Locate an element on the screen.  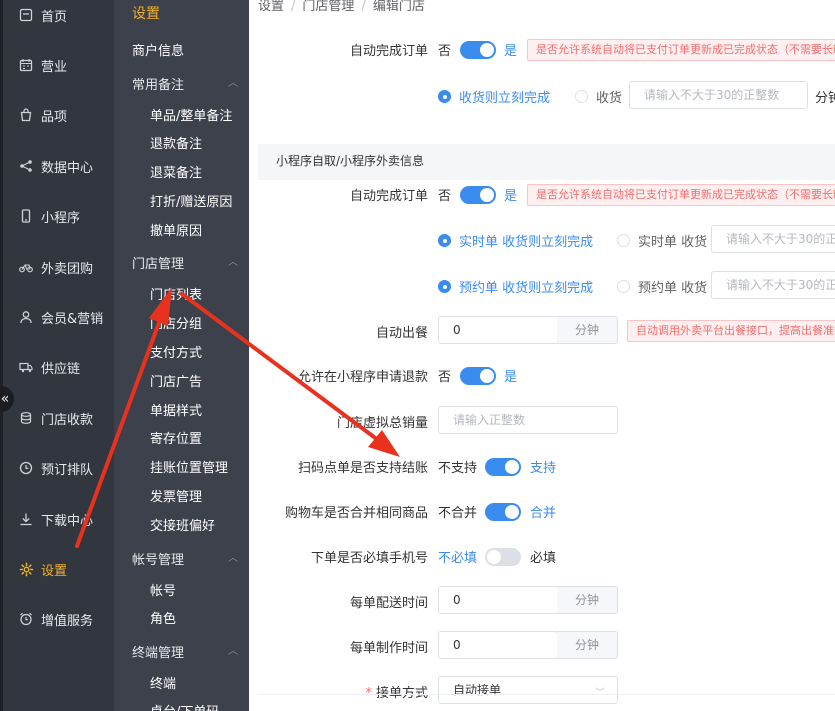
submenu-item-refund-remark: 退款备注 is located at coordinates (176, 142).